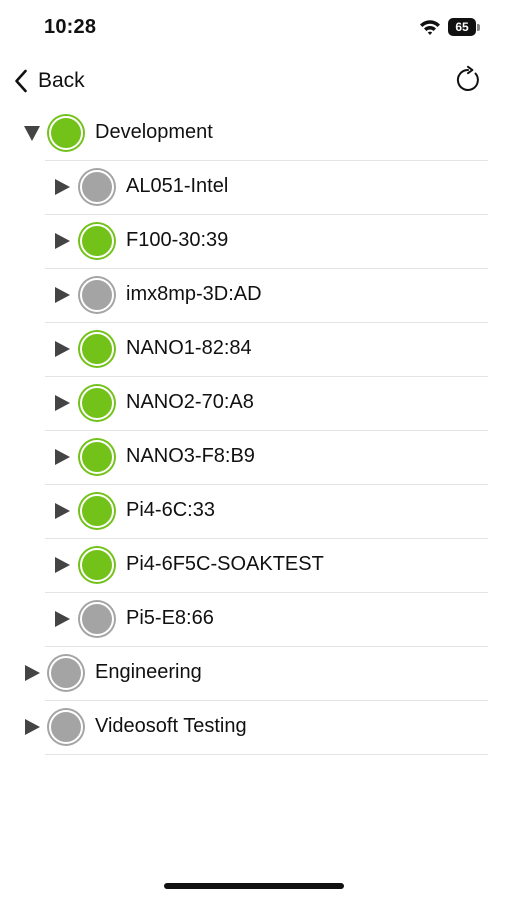 The width and height of the screenshot is (507, 900). Describe the element at coordinates (225, 564) in the screenshot. I see `row-label: Pi4-6F5C-SOAKTEST` at that location.